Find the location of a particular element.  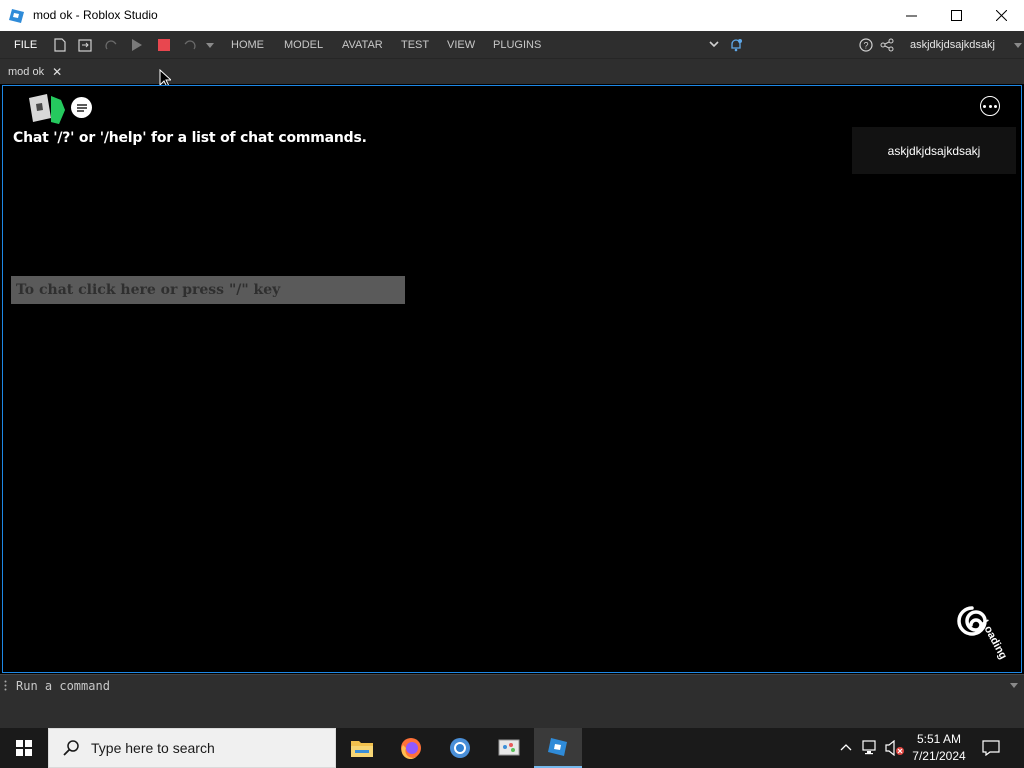

undo-icon is located at coordinates (190, 45).